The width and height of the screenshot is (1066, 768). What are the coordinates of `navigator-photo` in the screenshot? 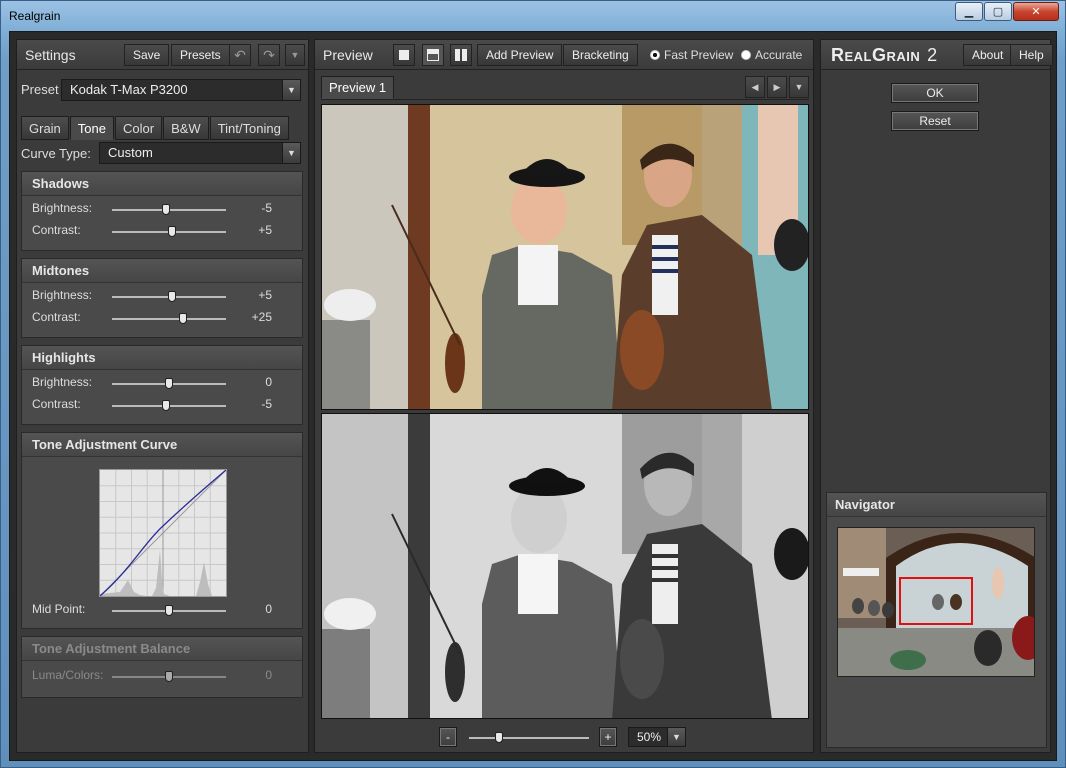 It's located at (936, 602).